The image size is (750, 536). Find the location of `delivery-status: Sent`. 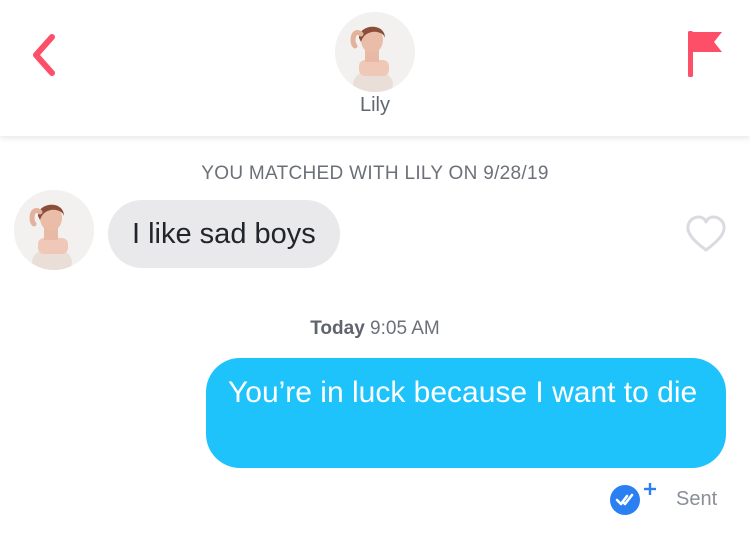

delivery-status: Sent is located at coordinates (697, 499).